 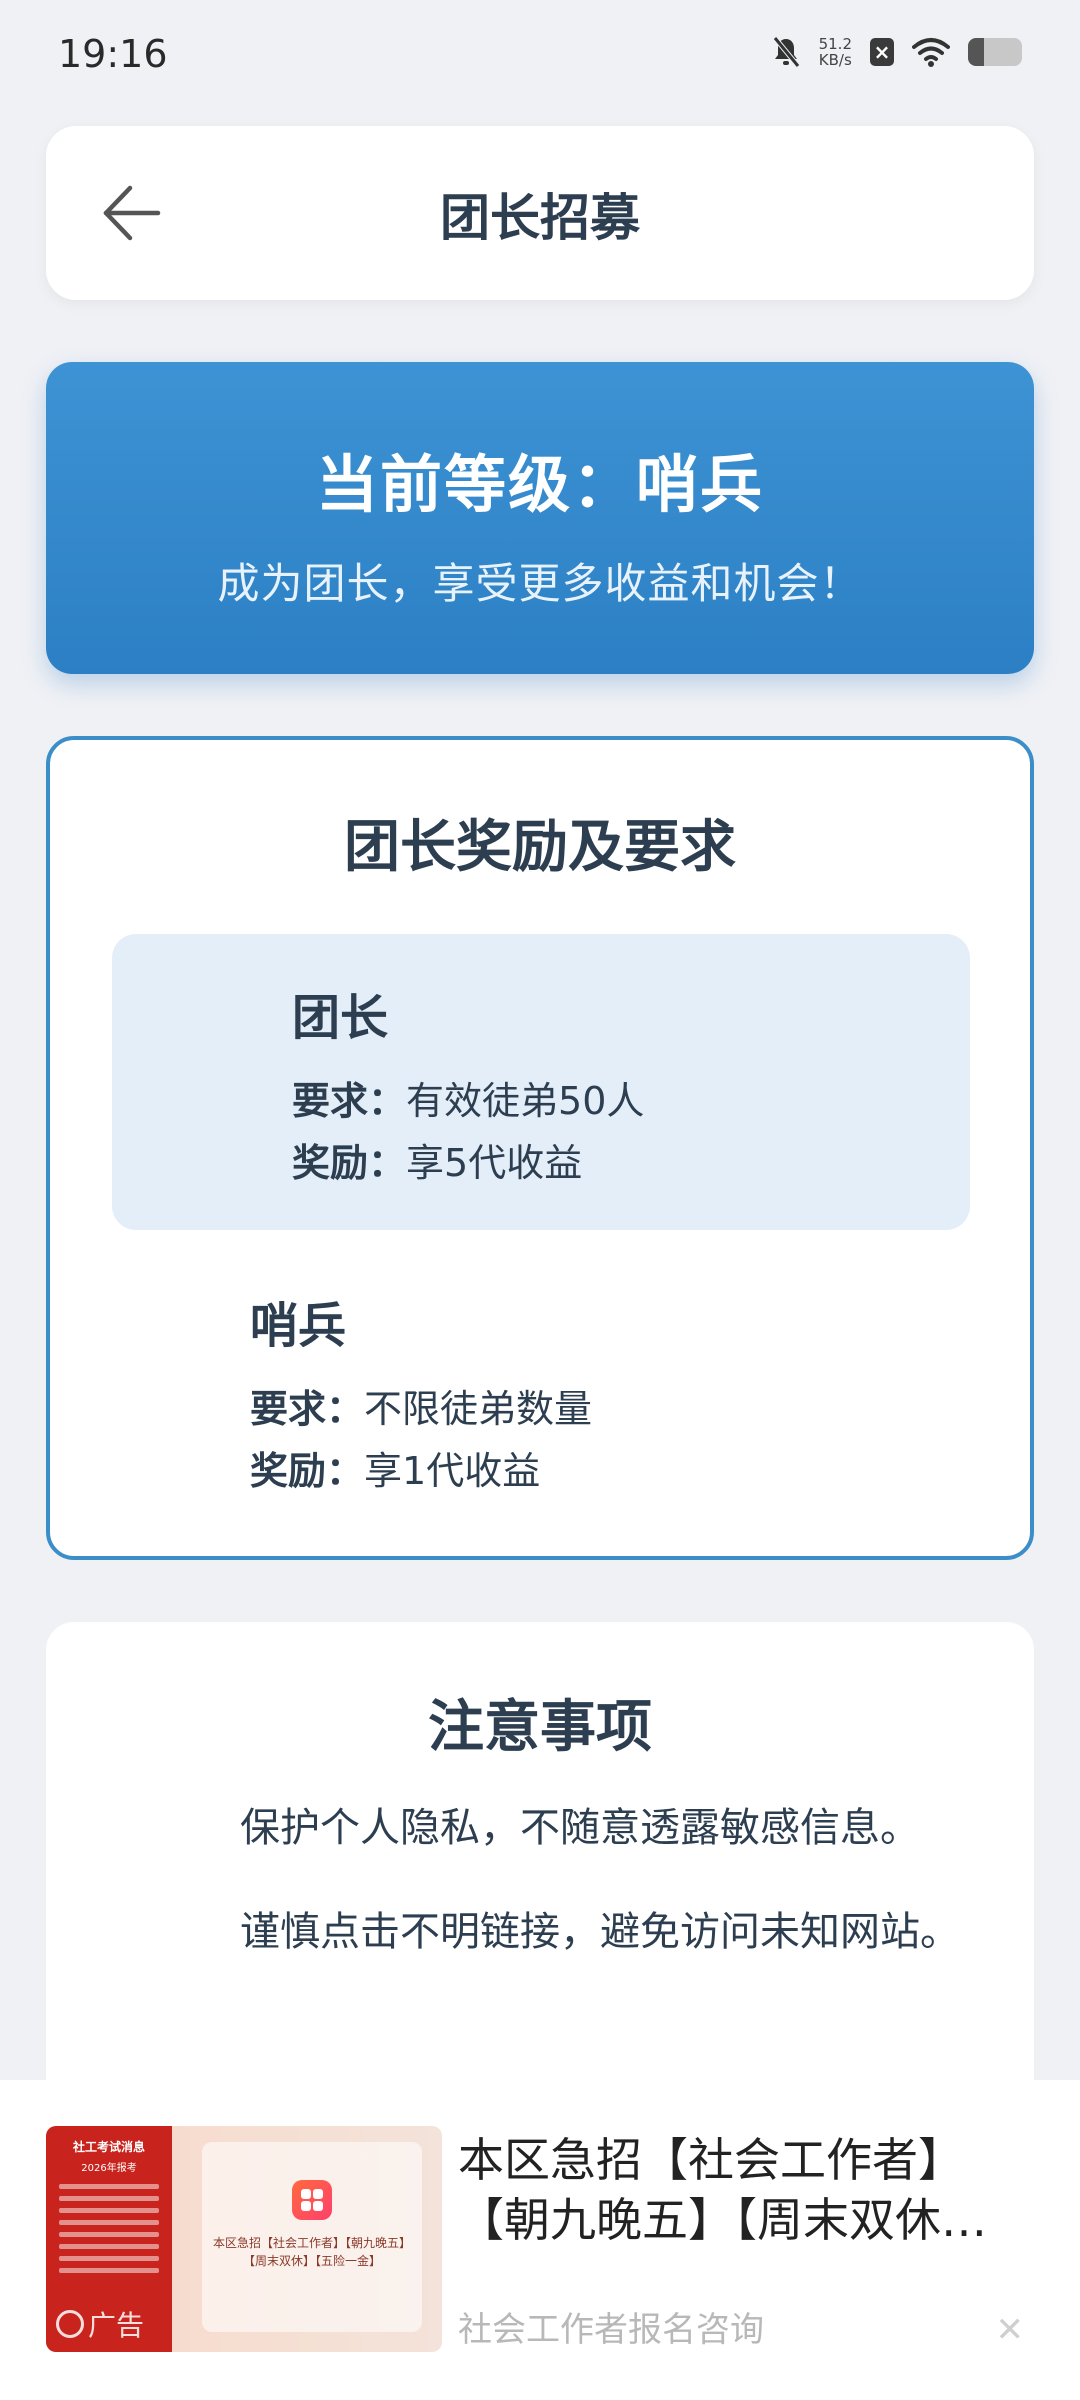 What do you see at coordinates (113, 54) in the screenshot?
I see `status-time: 19:16` at bounding box center [113, 54].